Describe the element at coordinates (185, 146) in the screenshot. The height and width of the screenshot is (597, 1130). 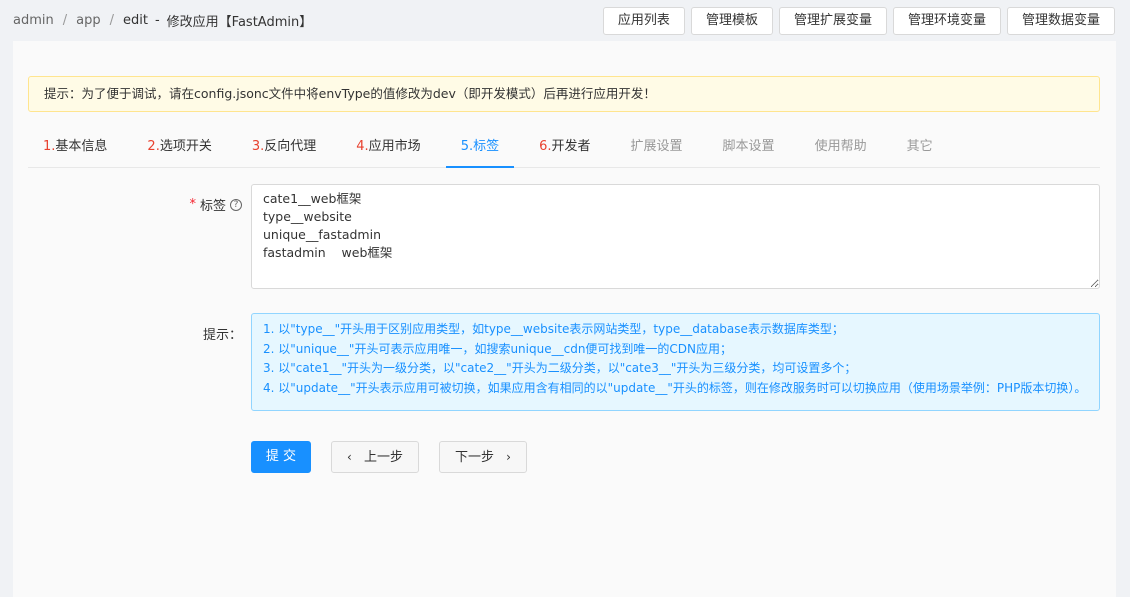
I see `tab-label: 选项开关` at that location.